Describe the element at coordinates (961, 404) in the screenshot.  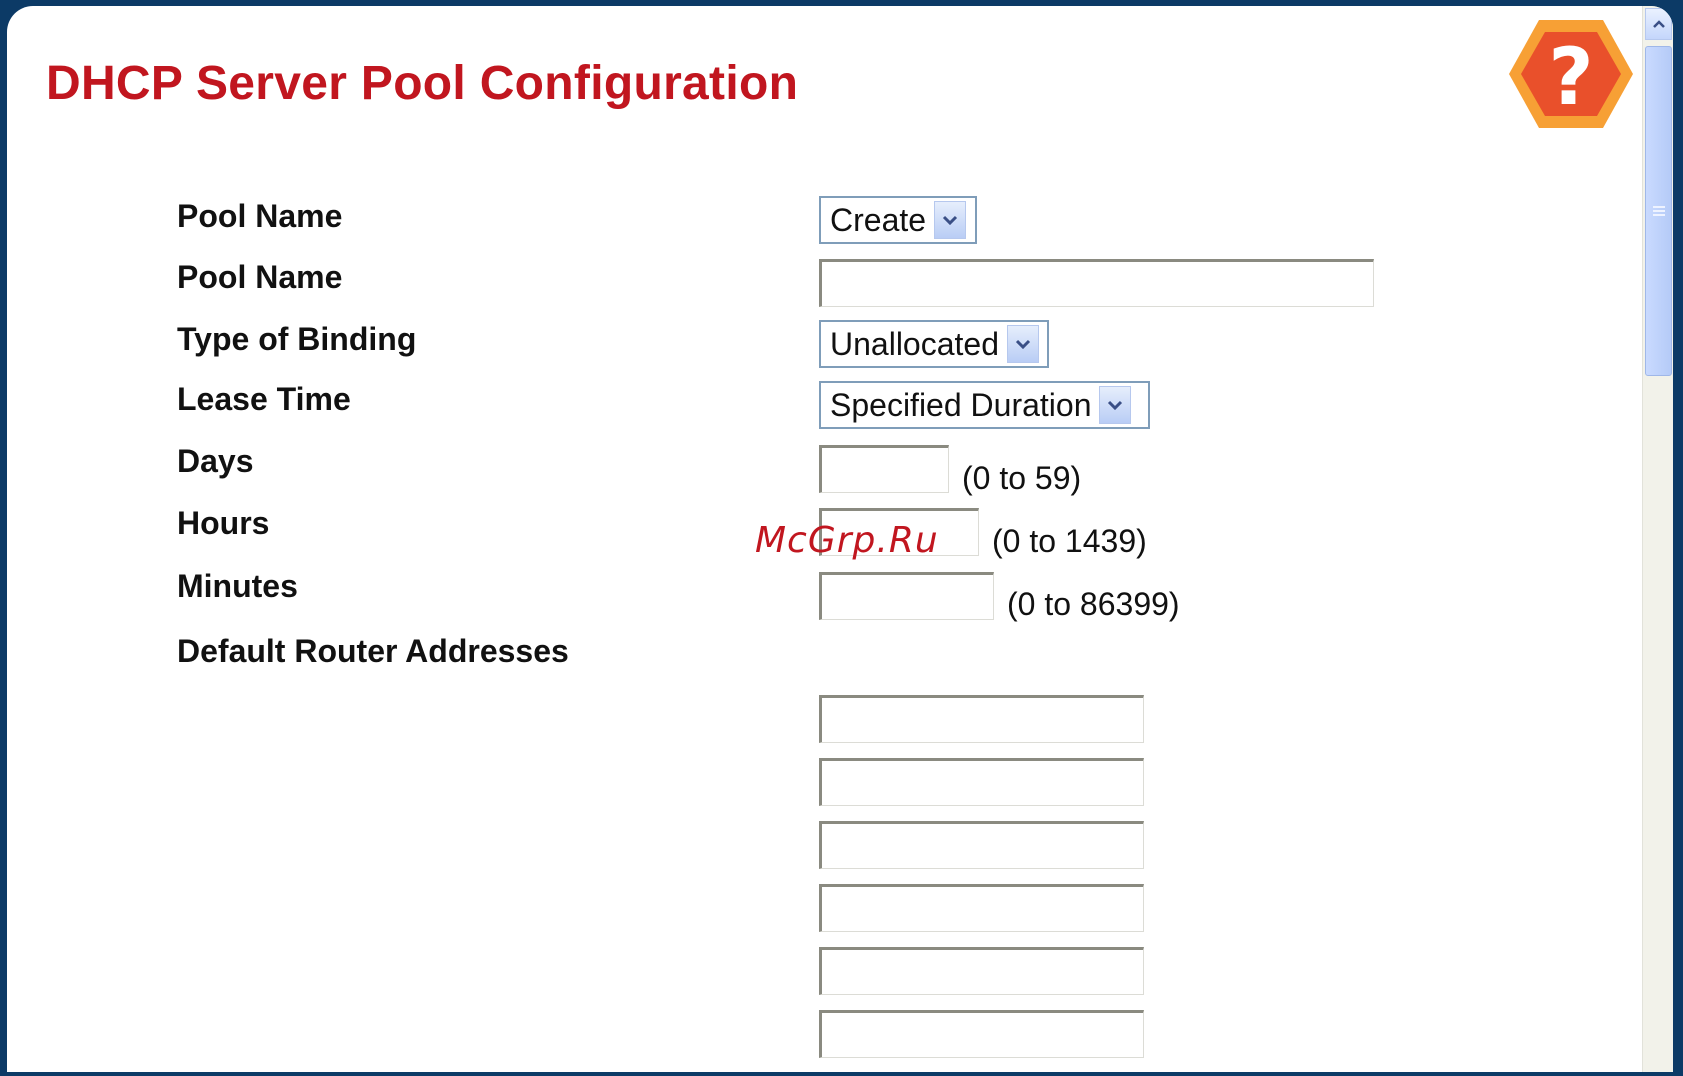
I see `lease-time-value: Specified Duration` at that location.